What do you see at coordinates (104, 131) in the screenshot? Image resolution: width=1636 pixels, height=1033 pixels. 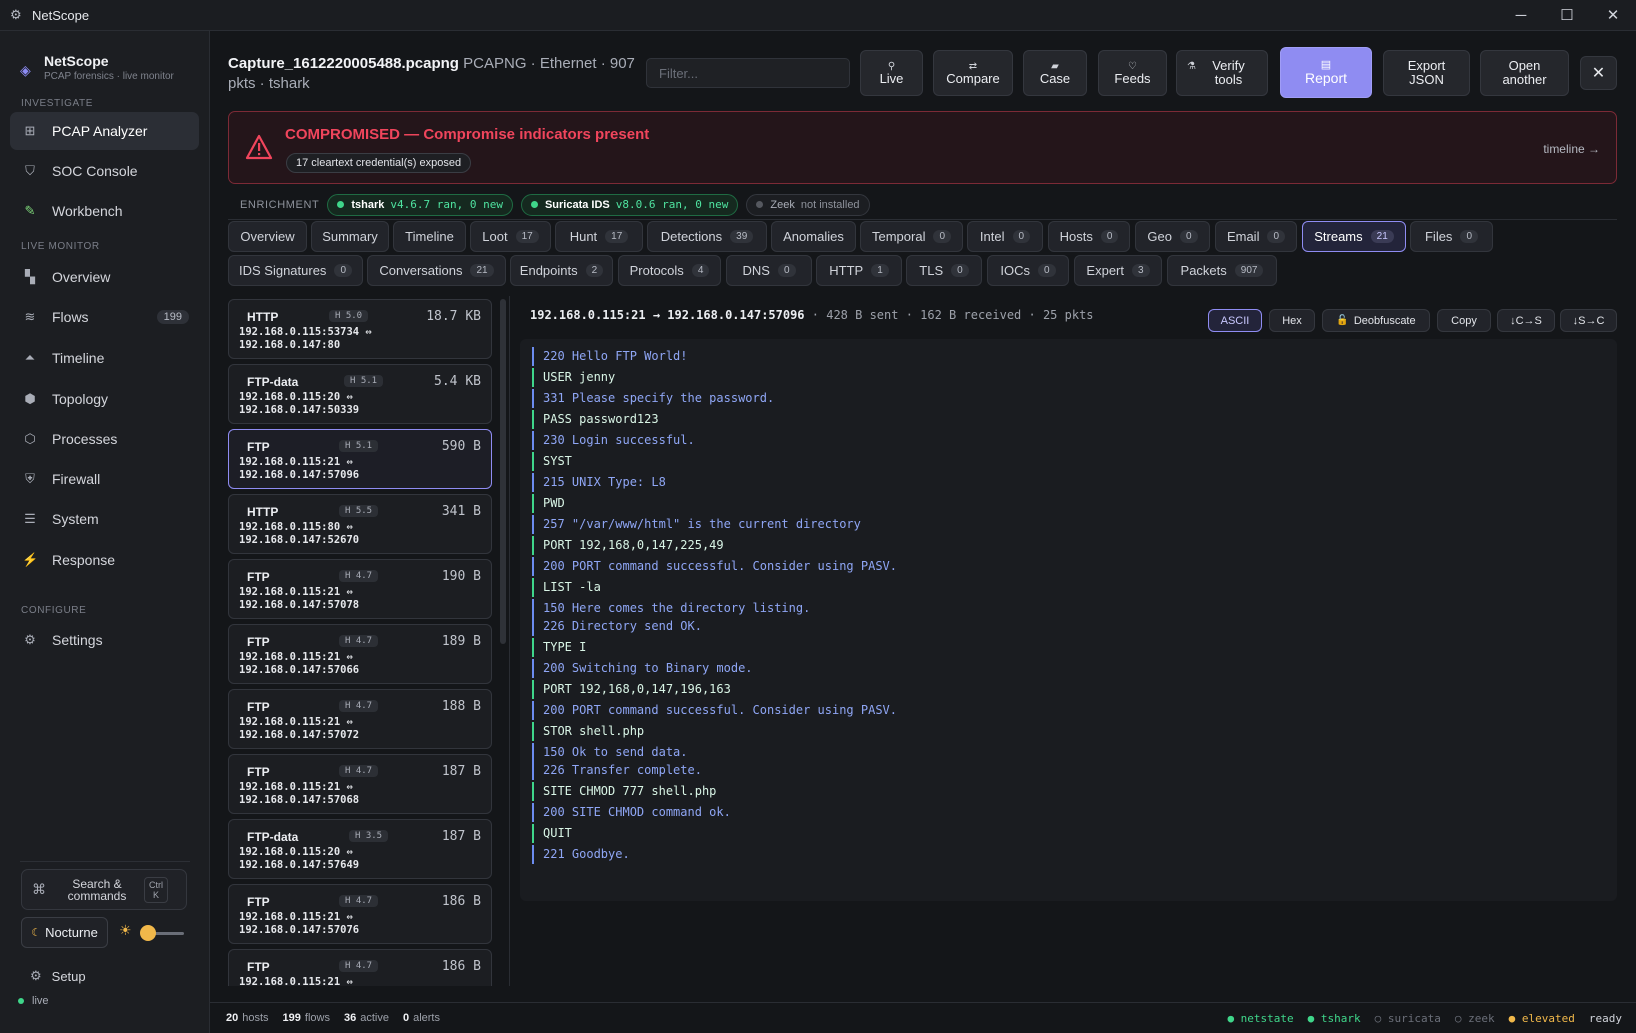 I see `sidebar-item-pcap-analyzer: ⊞ PCAP Analyzer` at bounding box center [104, 131].